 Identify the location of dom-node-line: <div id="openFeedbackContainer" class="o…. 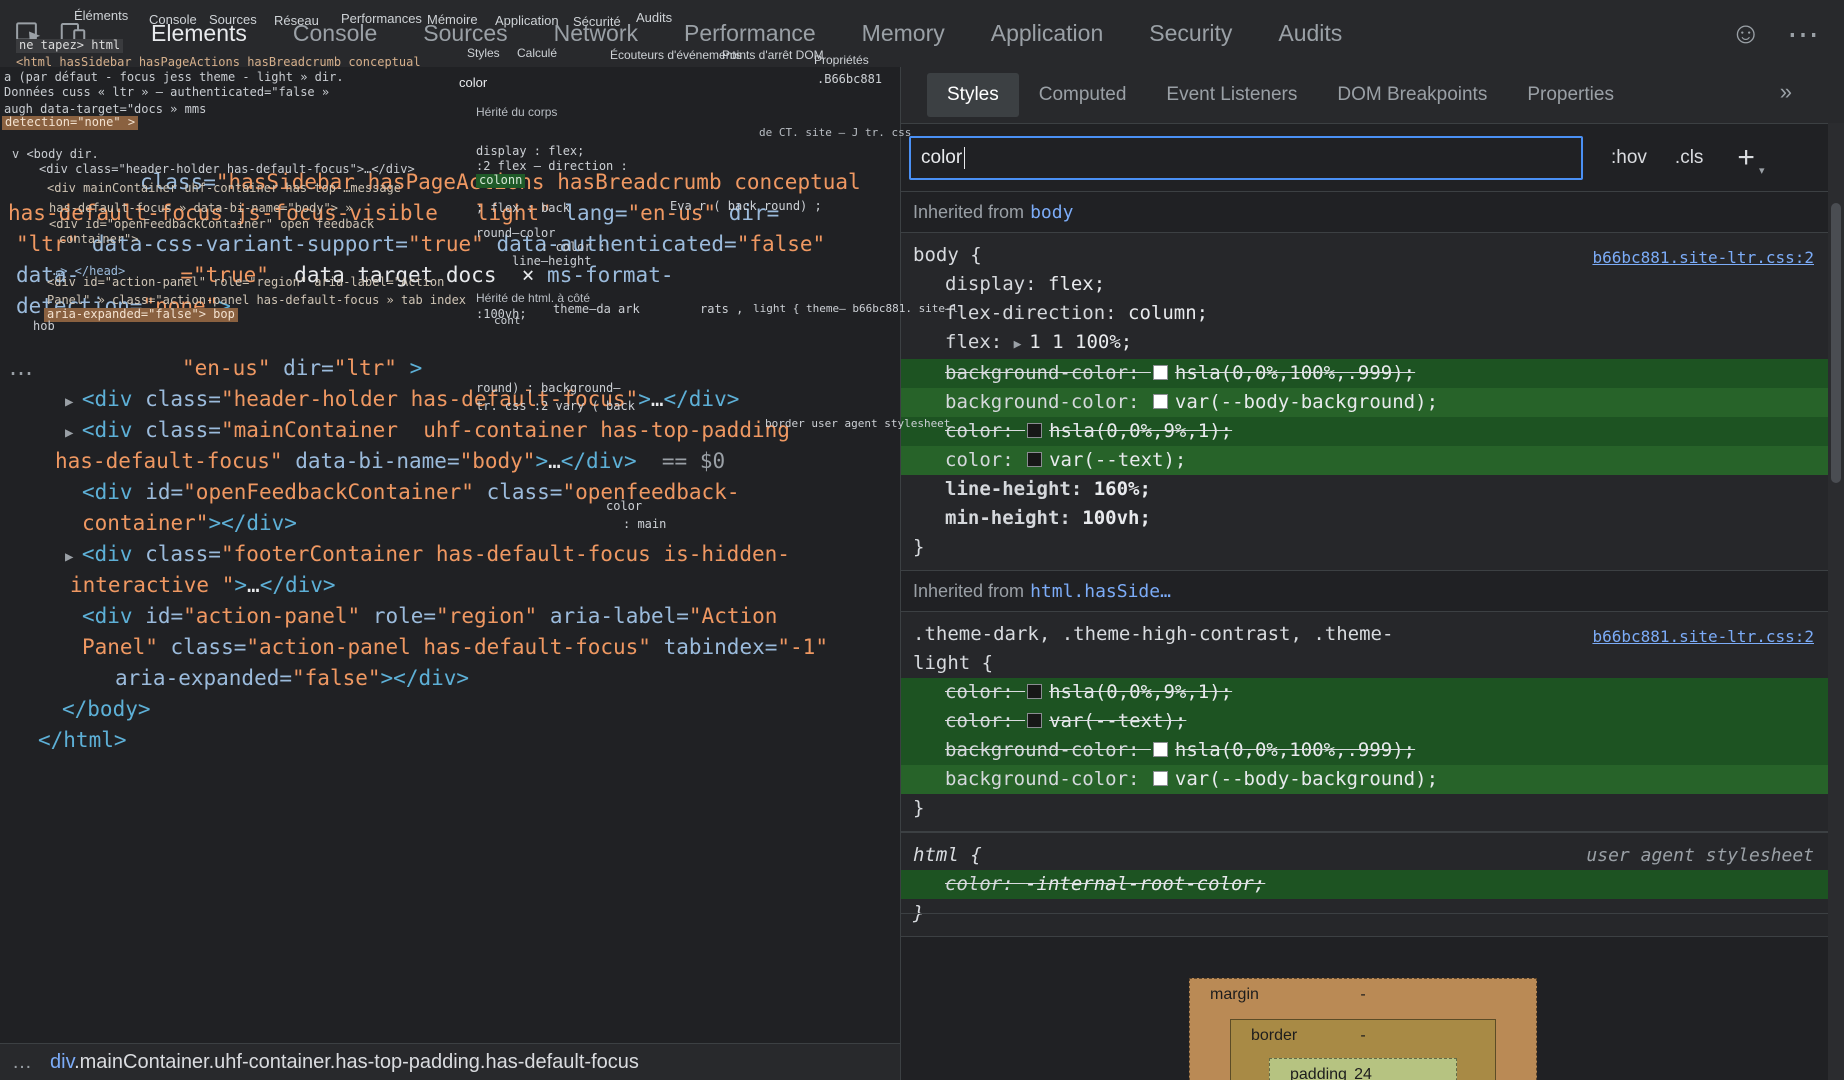
(450, 492).